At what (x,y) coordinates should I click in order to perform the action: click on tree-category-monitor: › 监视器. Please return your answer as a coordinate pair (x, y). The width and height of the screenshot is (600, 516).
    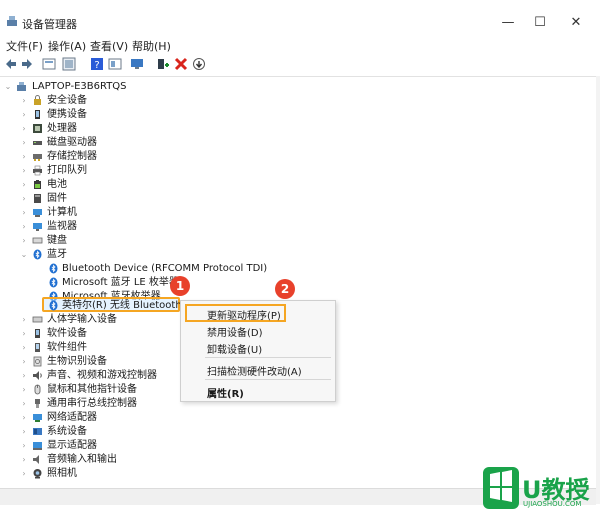
    Looking at the image, I should click on (100, 226).